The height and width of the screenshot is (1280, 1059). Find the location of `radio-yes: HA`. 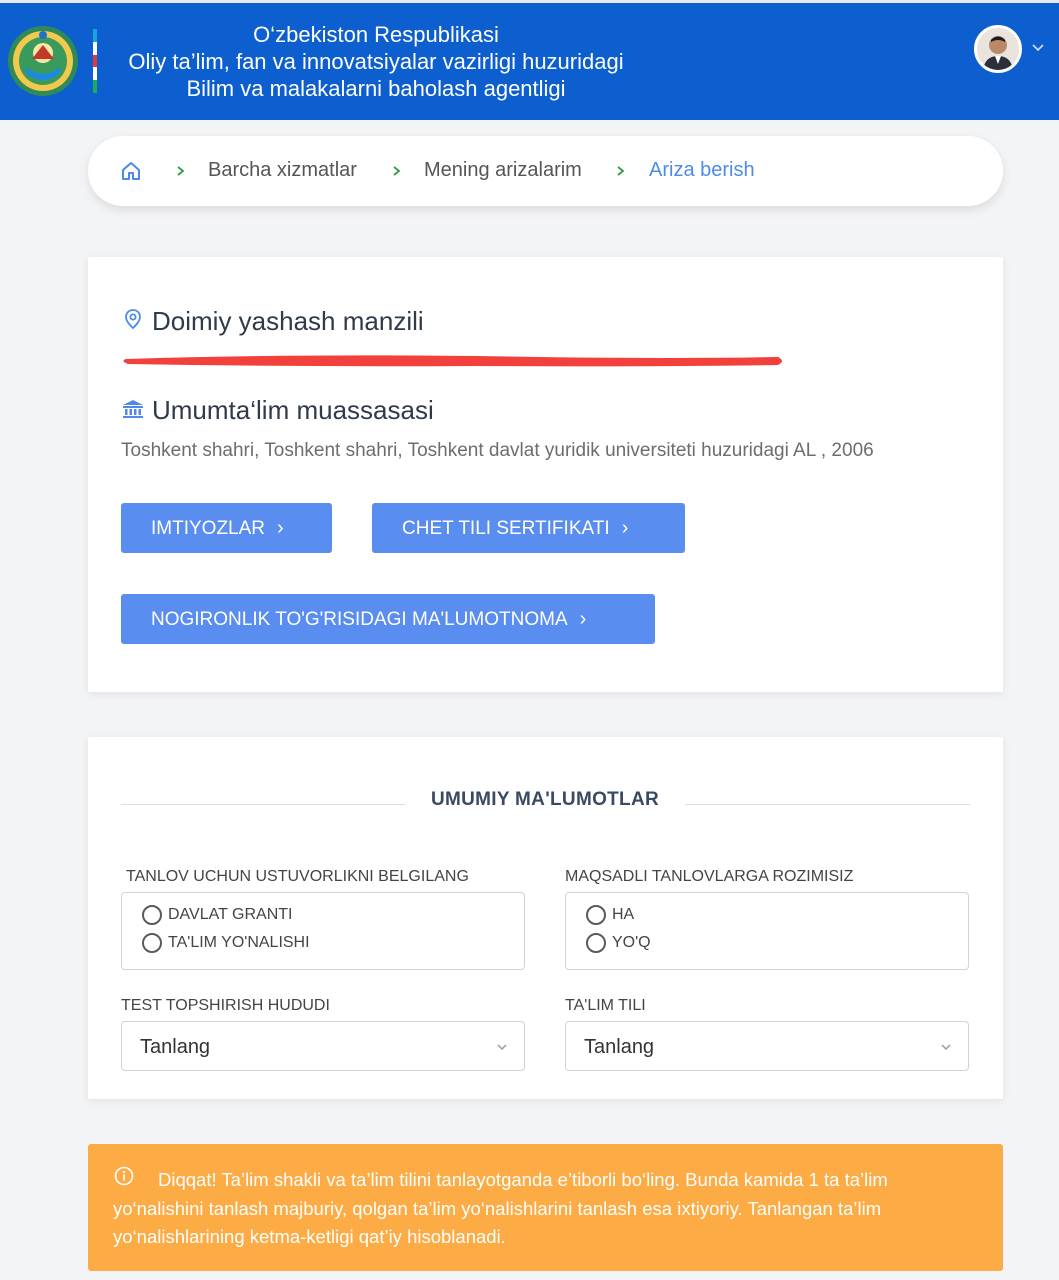

radio-yes: HA is located at coordinates (610, 915).